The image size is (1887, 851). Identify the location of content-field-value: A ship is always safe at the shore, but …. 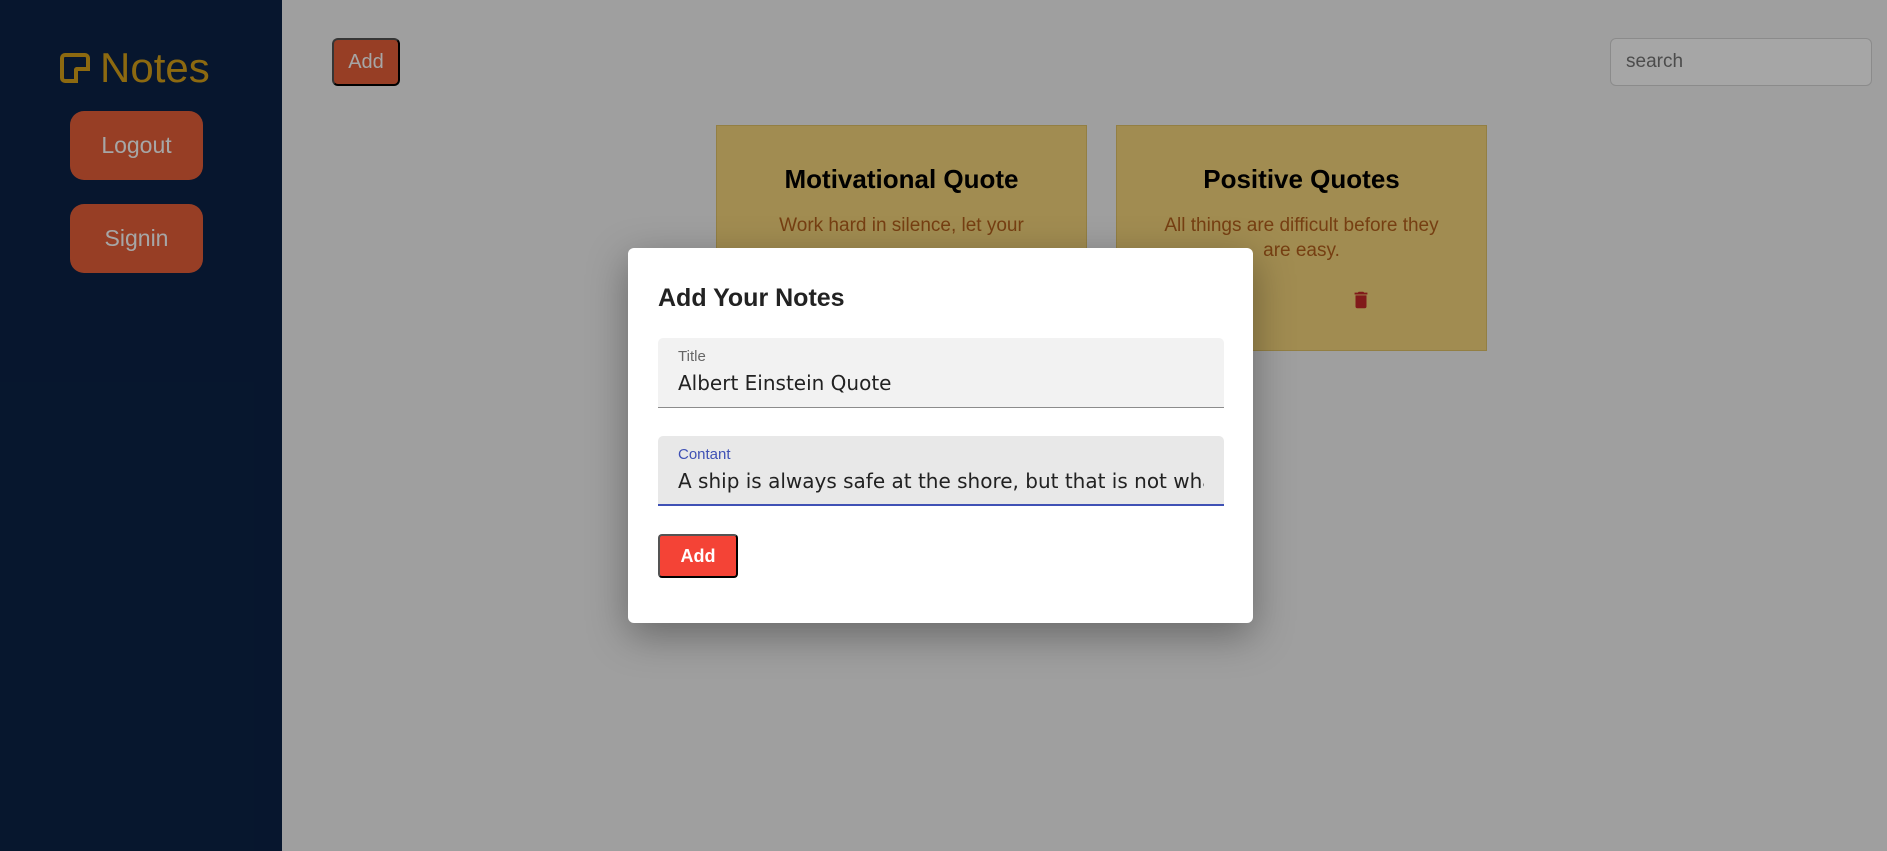
(941, 481).